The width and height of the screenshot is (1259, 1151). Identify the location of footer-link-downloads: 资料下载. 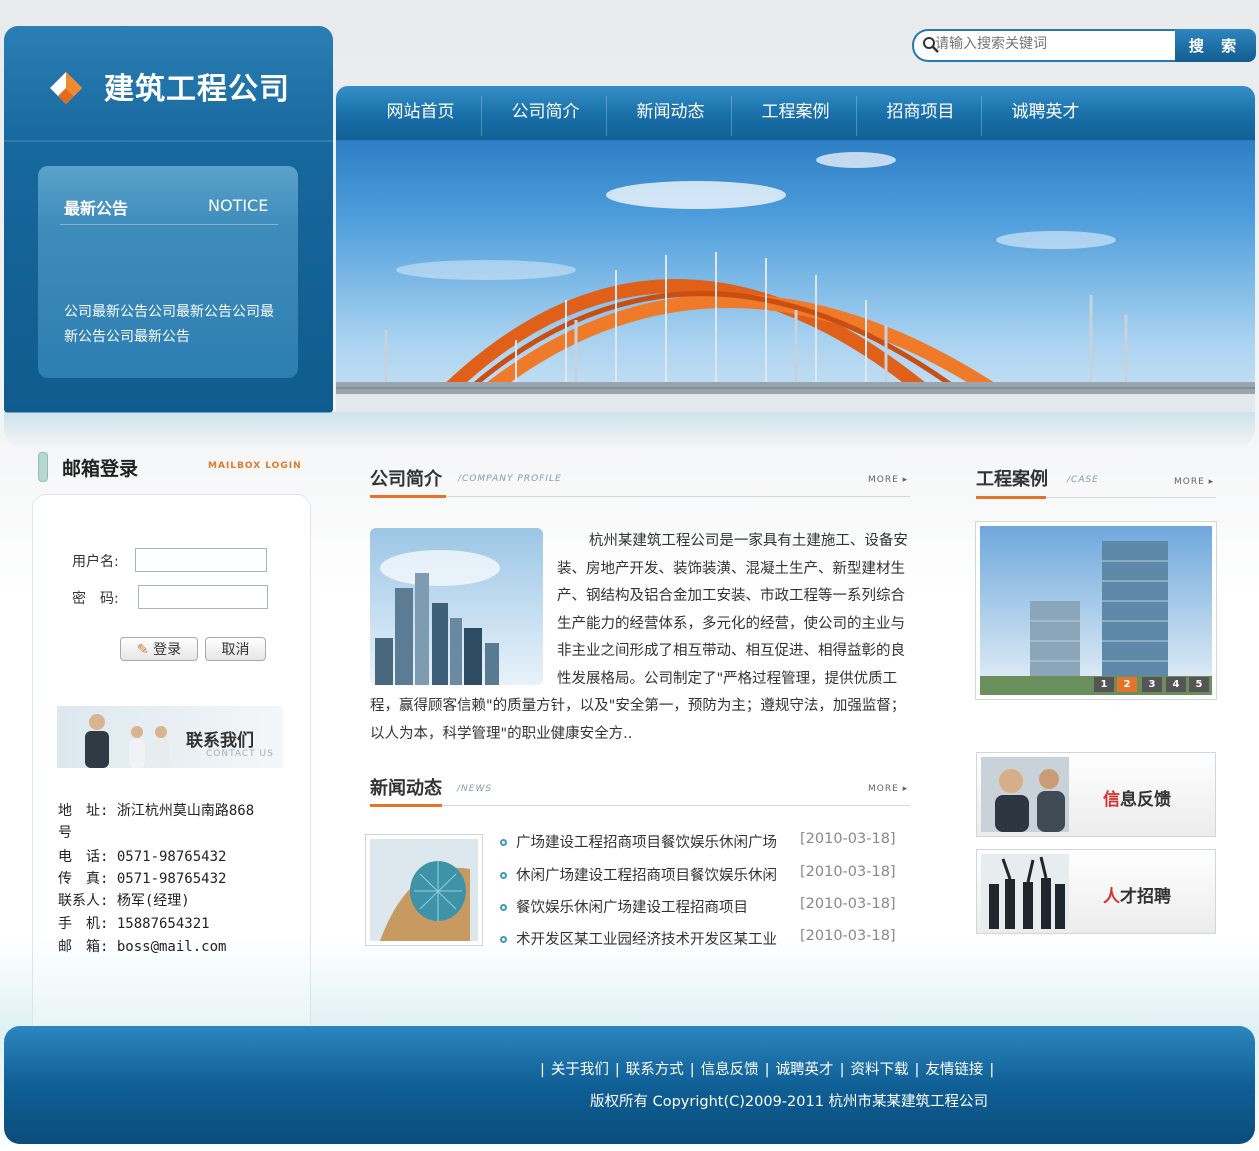
(879, 1070).